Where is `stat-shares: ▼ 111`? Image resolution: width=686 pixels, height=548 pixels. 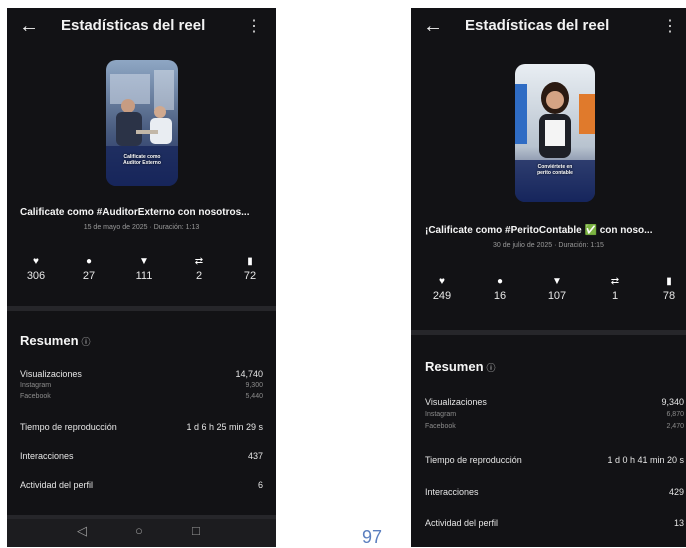 stat-shares: ▼ 111 is located at coordinates (144, 268).